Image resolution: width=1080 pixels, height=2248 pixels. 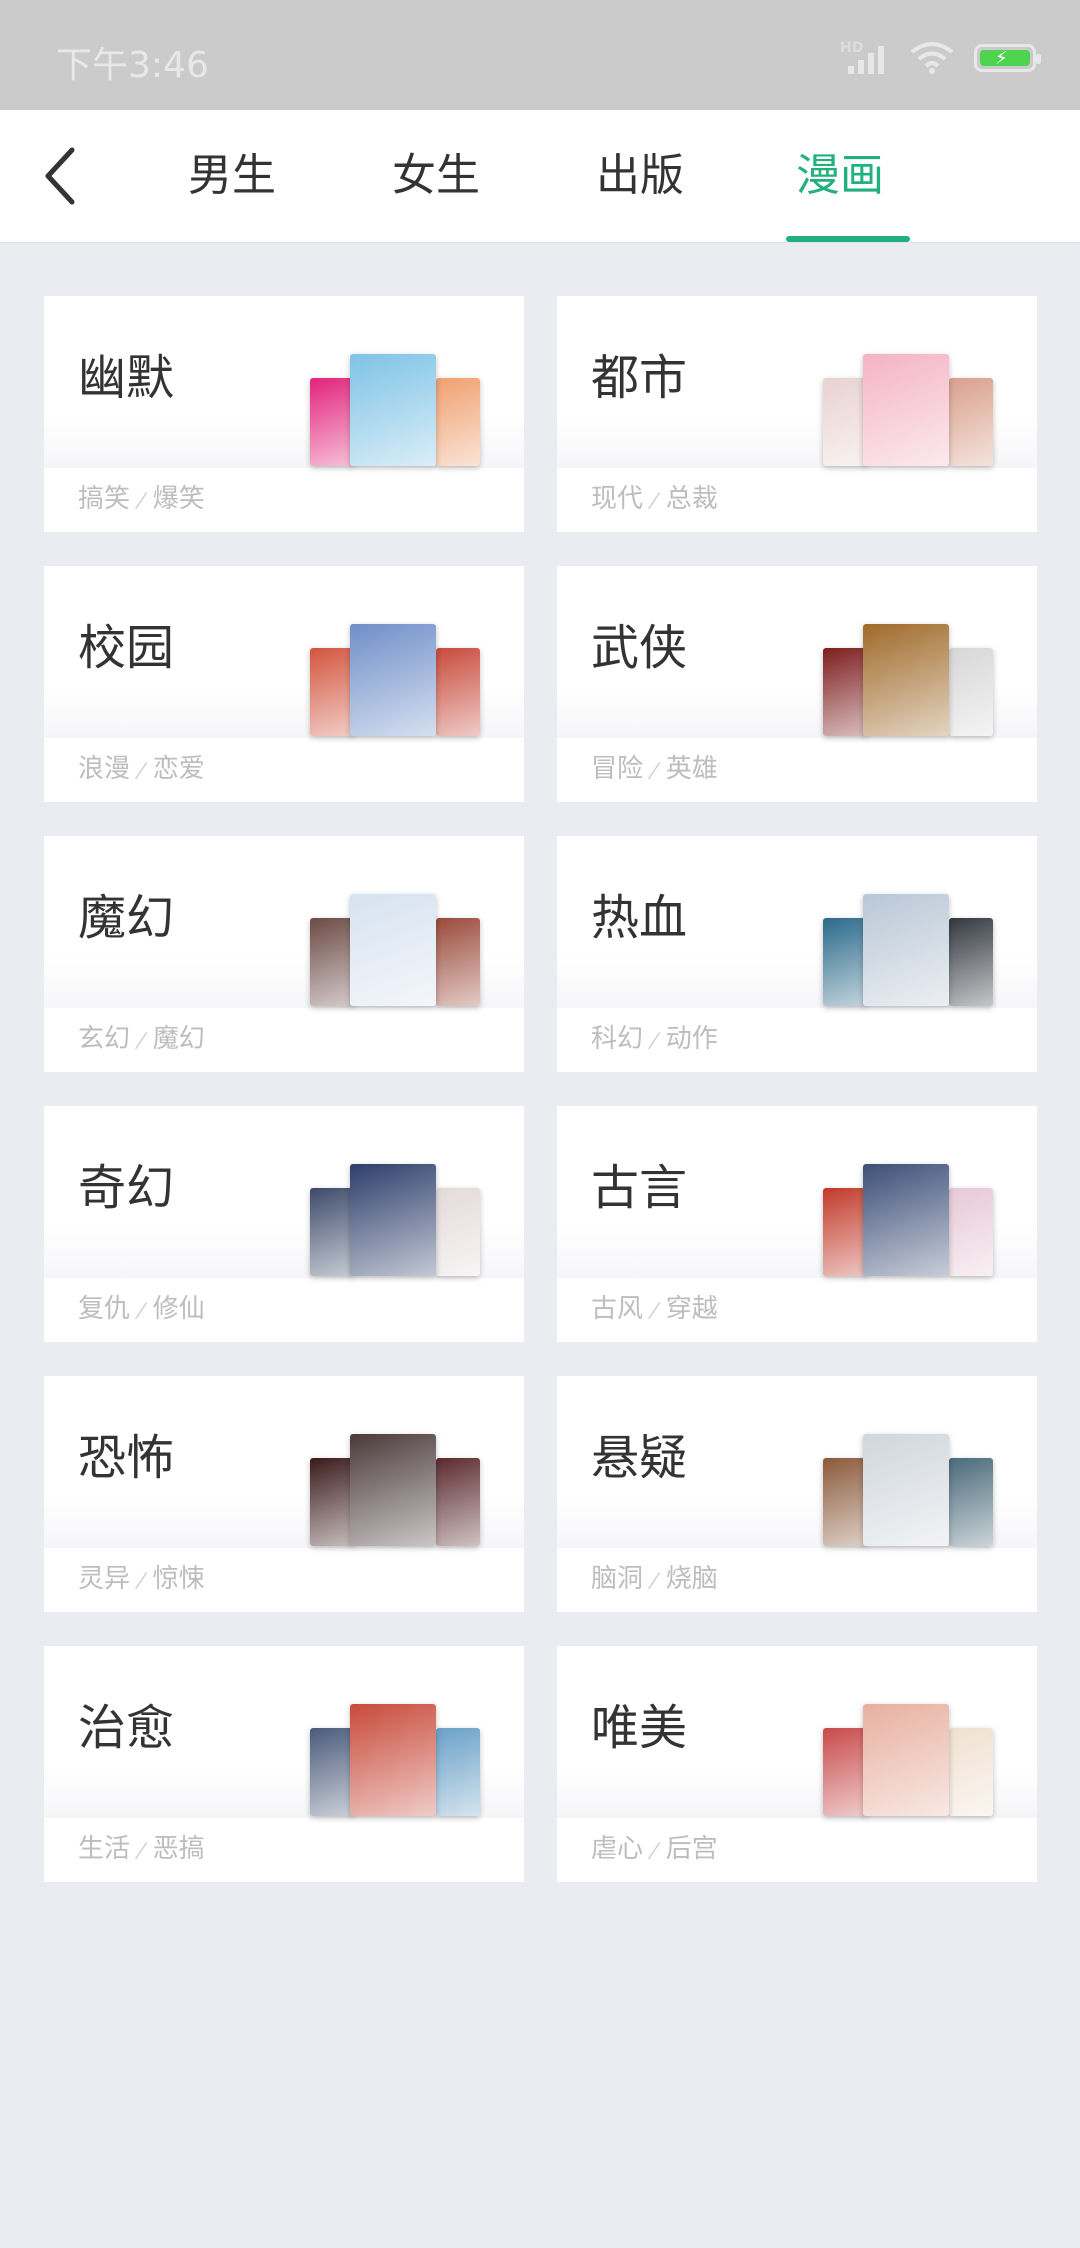 I want to click on category-tags: 现代 / 总裁, so click(x=654, y=496).